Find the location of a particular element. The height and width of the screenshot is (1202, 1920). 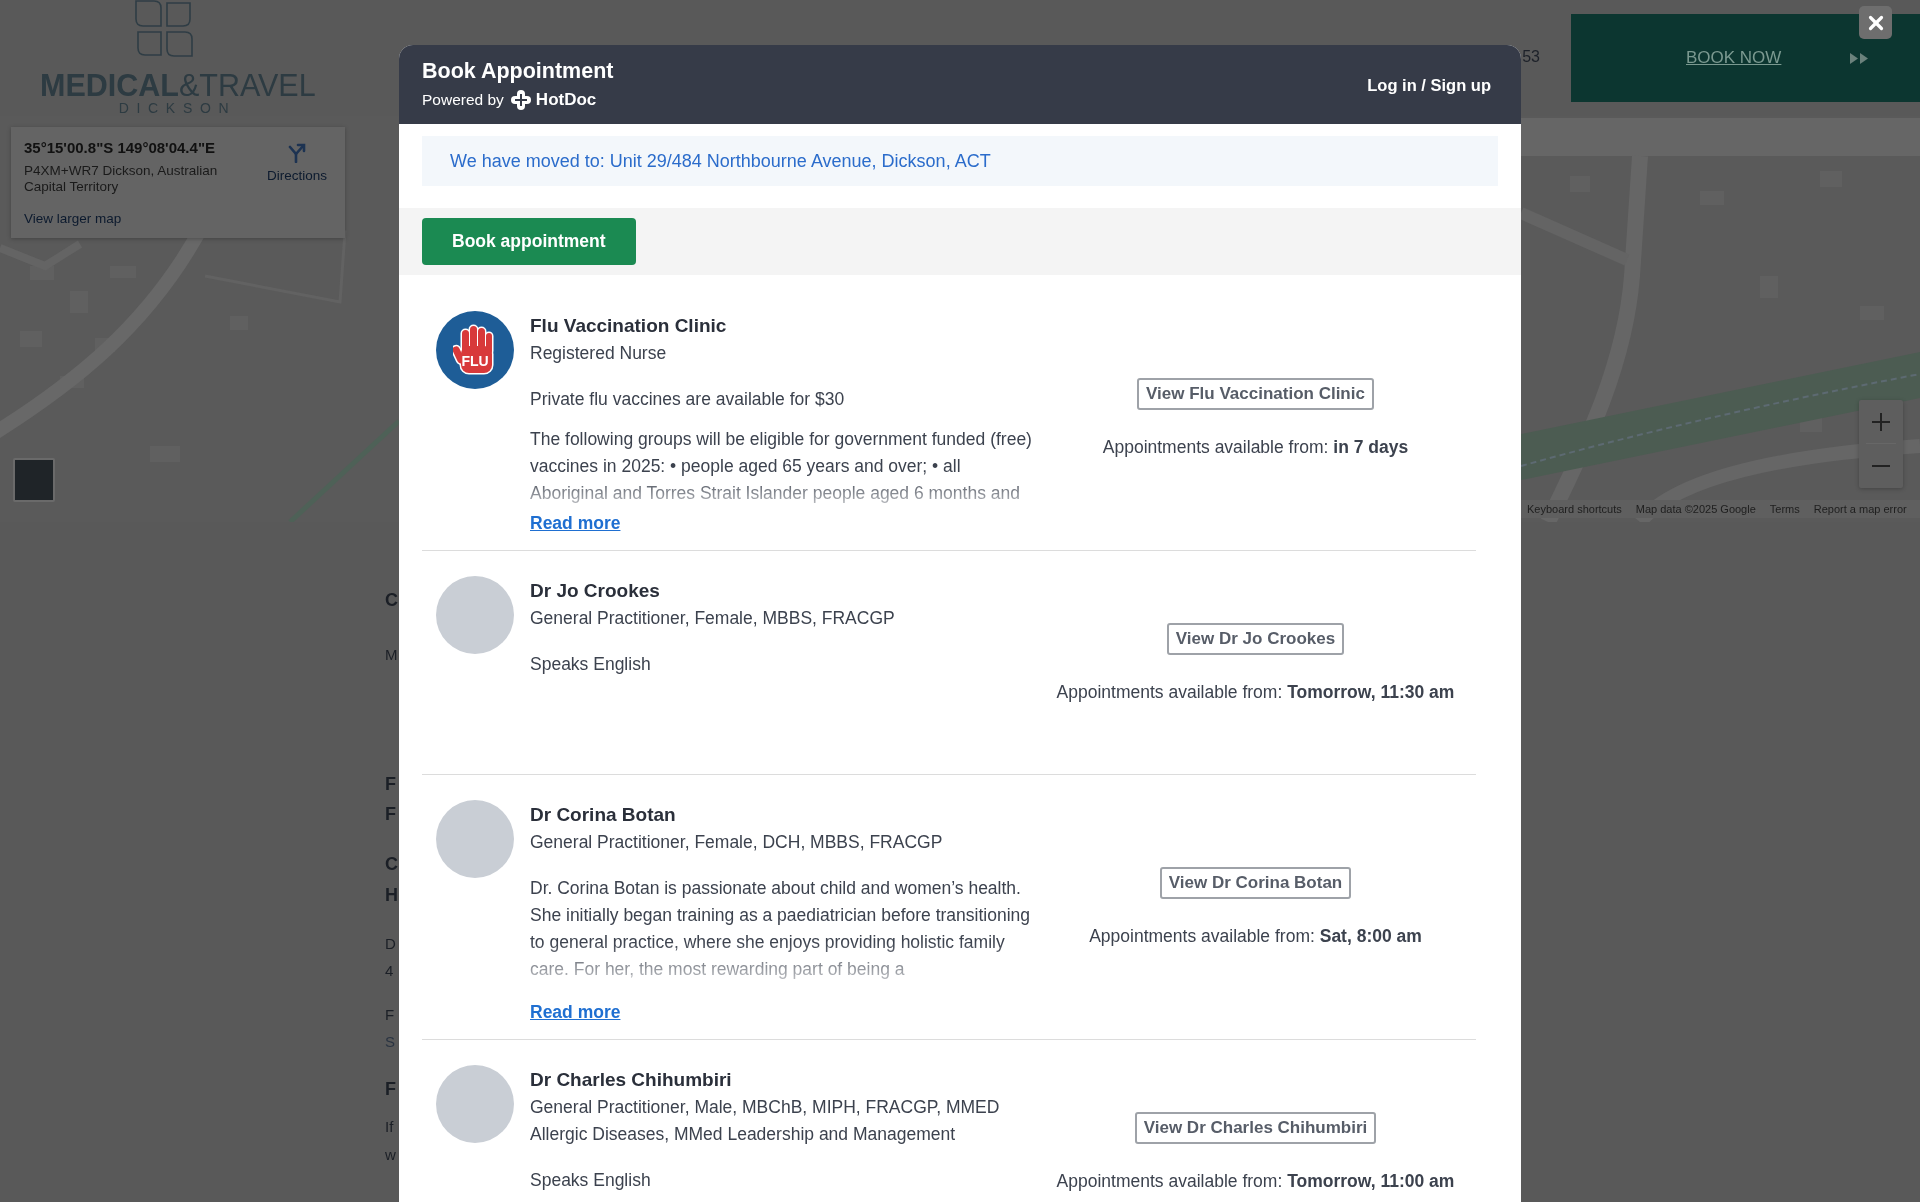

raised-hand-icon is located at coordinates (475, 350).